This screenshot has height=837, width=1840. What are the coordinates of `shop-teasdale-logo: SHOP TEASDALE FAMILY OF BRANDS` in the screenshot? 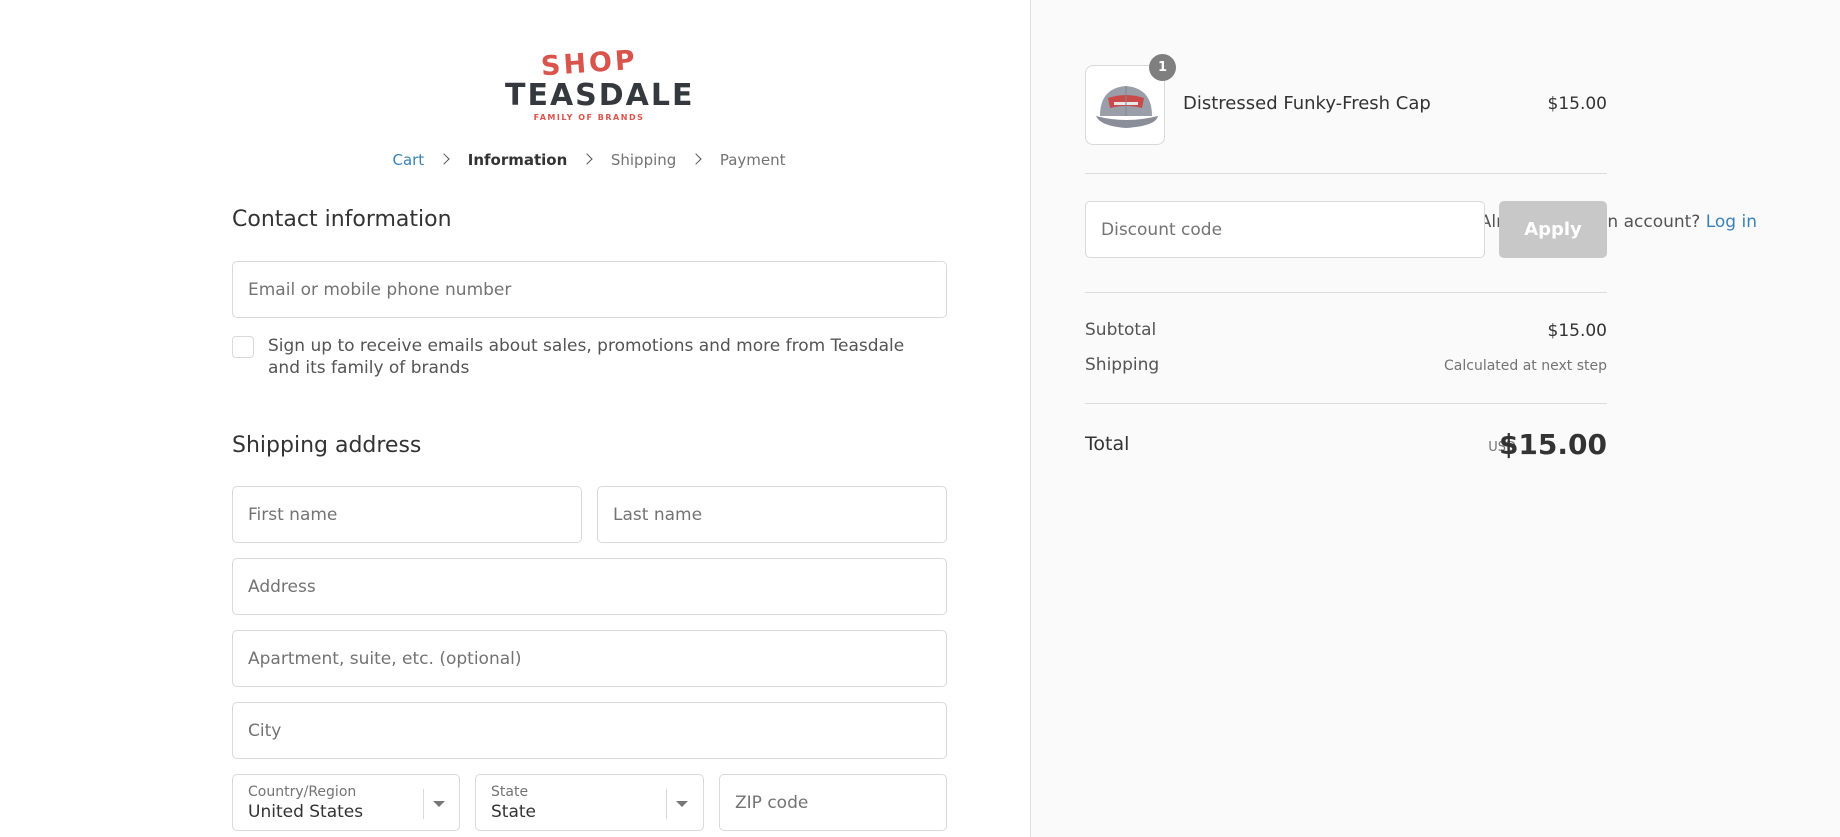 It's located at (600, 88).